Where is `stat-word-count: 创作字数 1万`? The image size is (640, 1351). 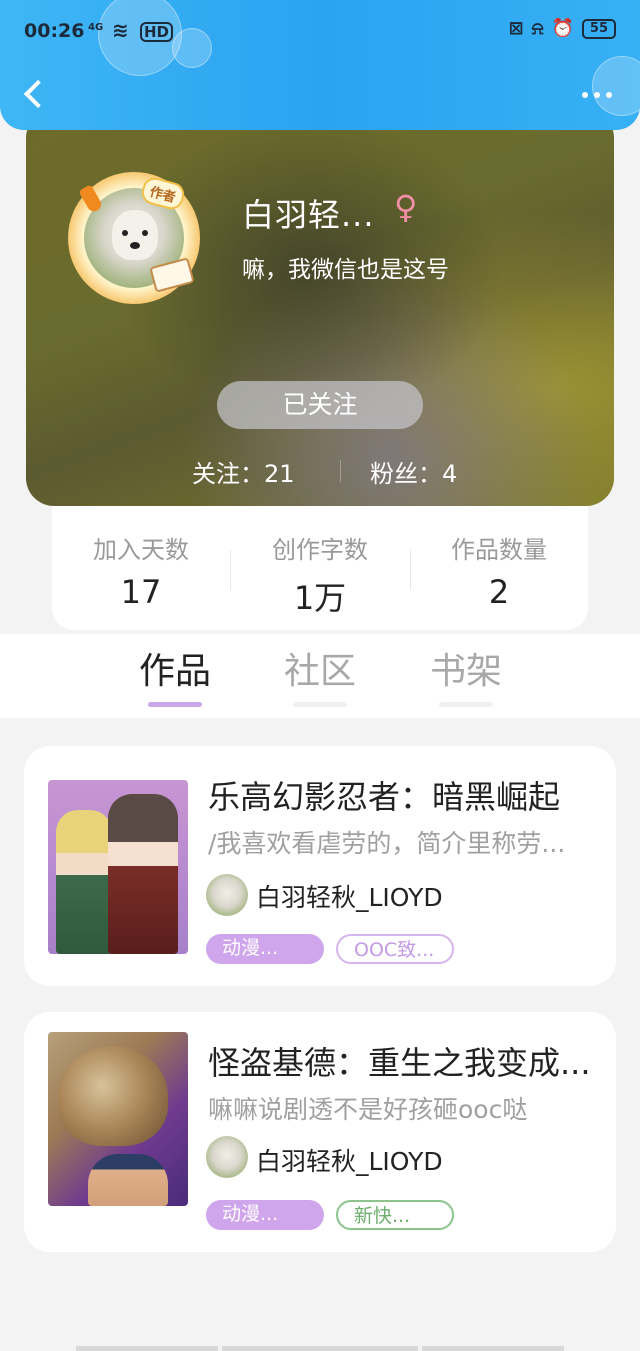 stat-word-count: 创作字数 1万 is located at coordinates (320, 568).